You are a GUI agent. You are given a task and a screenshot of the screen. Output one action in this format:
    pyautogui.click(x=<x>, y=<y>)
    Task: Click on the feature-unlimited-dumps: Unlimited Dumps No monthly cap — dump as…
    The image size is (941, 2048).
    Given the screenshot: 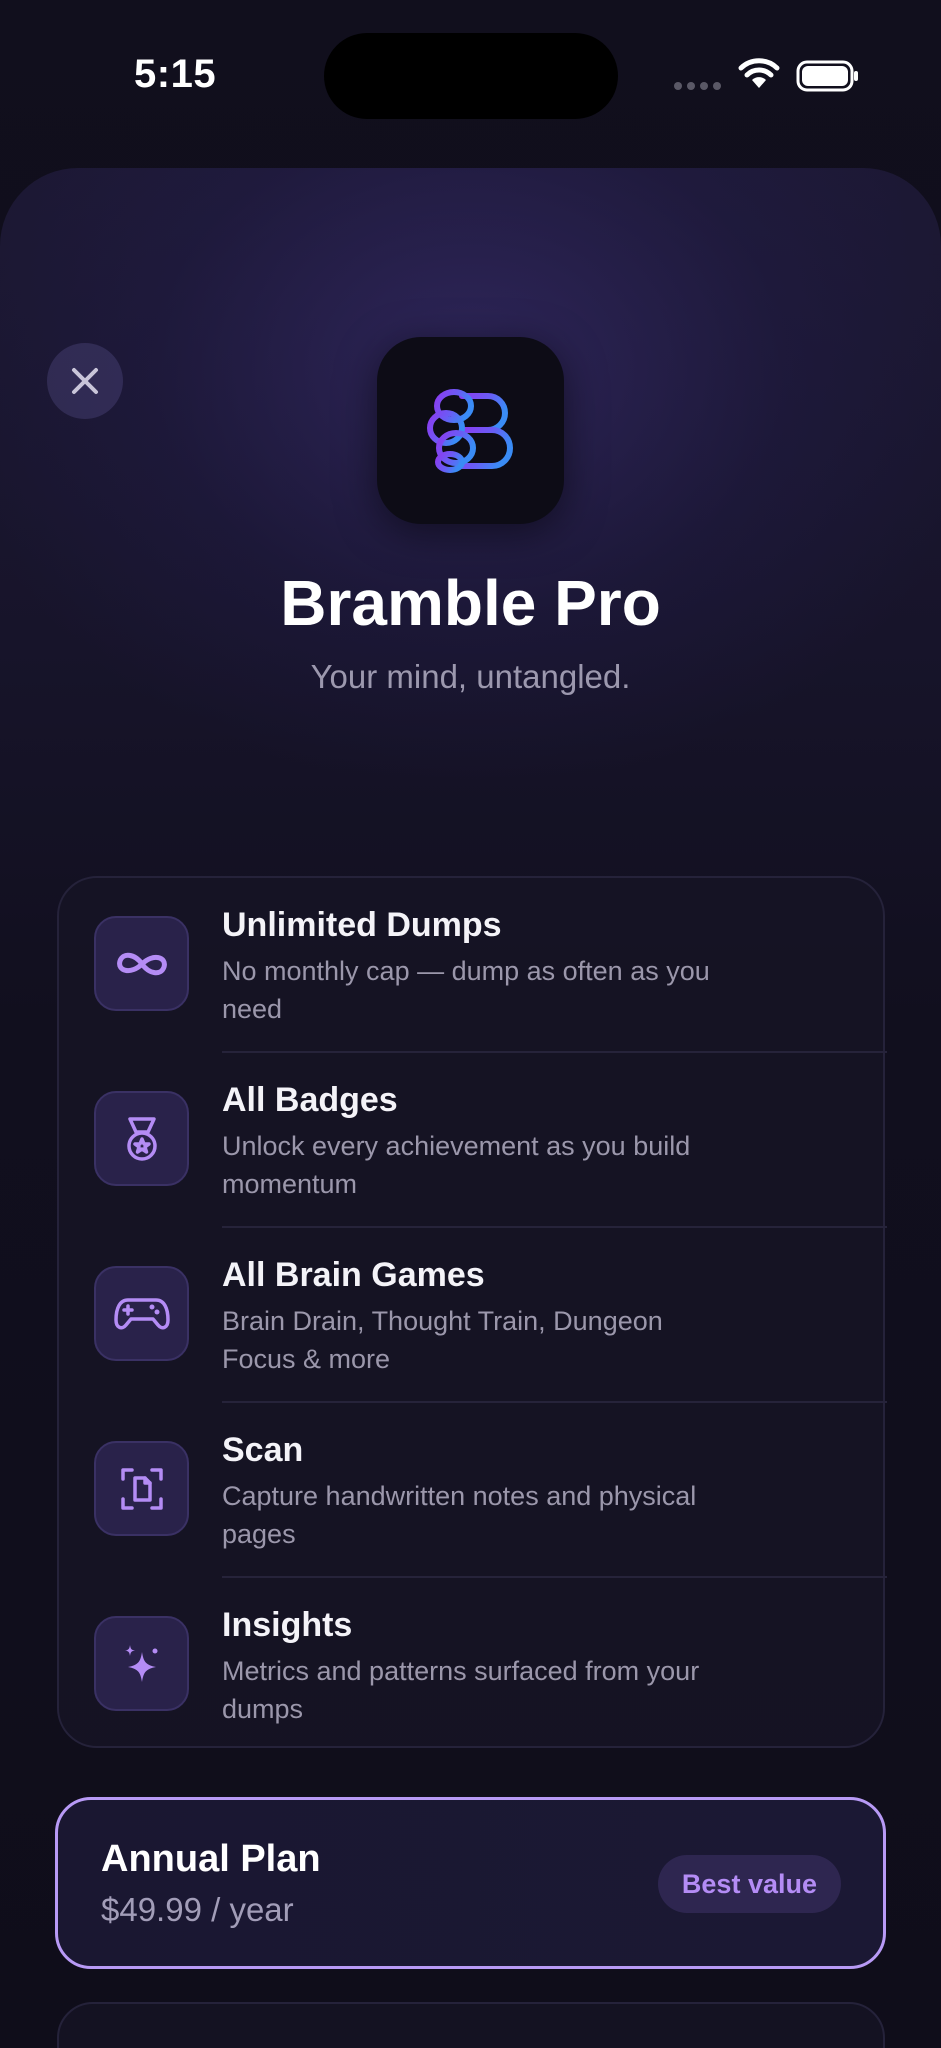 What is the action you would take?
    pyautogui.click(x=473, y=965)
    